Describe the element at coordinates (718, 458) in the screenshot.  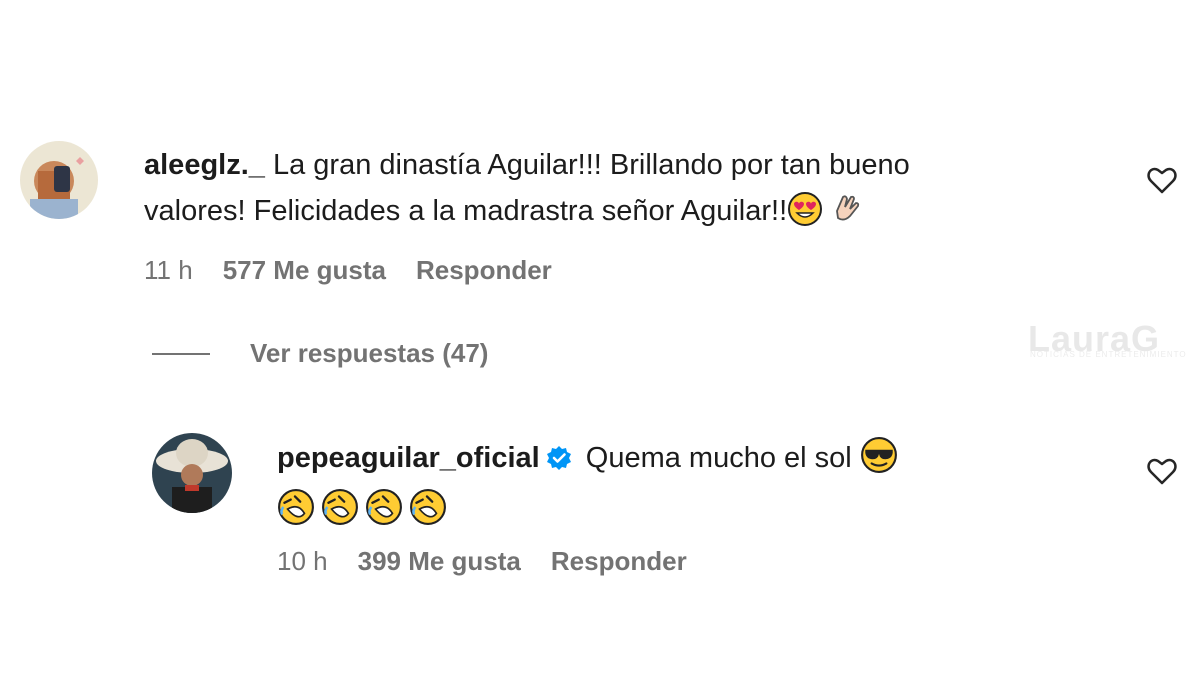
I see `comment-text: Quema mucho el sol` at that location.